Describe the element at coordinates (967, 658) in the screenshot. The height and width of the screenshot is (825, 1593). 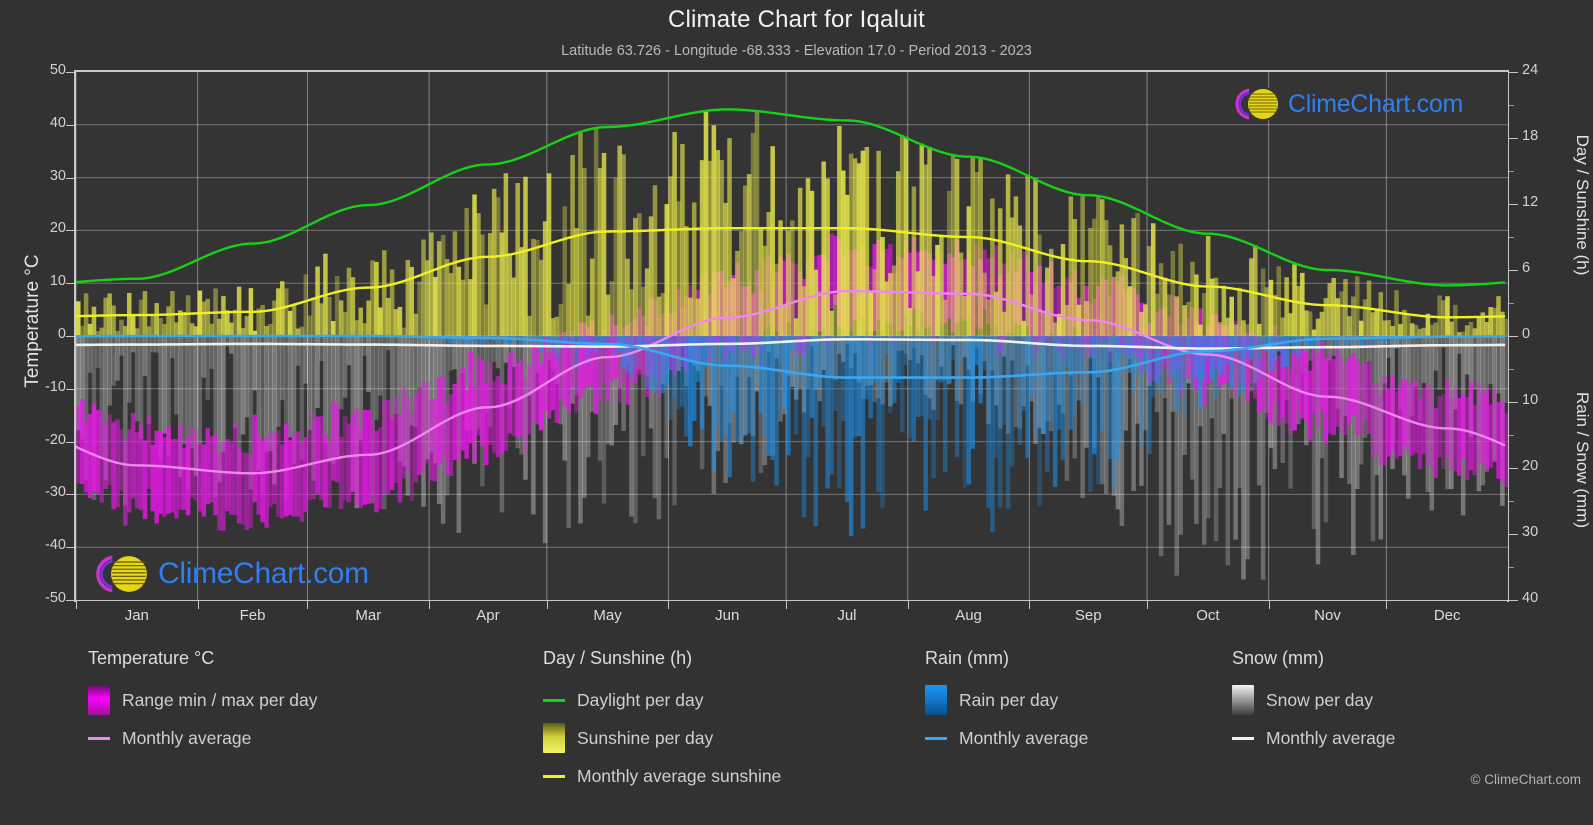
I see `legend-group-title: Rain (mm)` at that location.